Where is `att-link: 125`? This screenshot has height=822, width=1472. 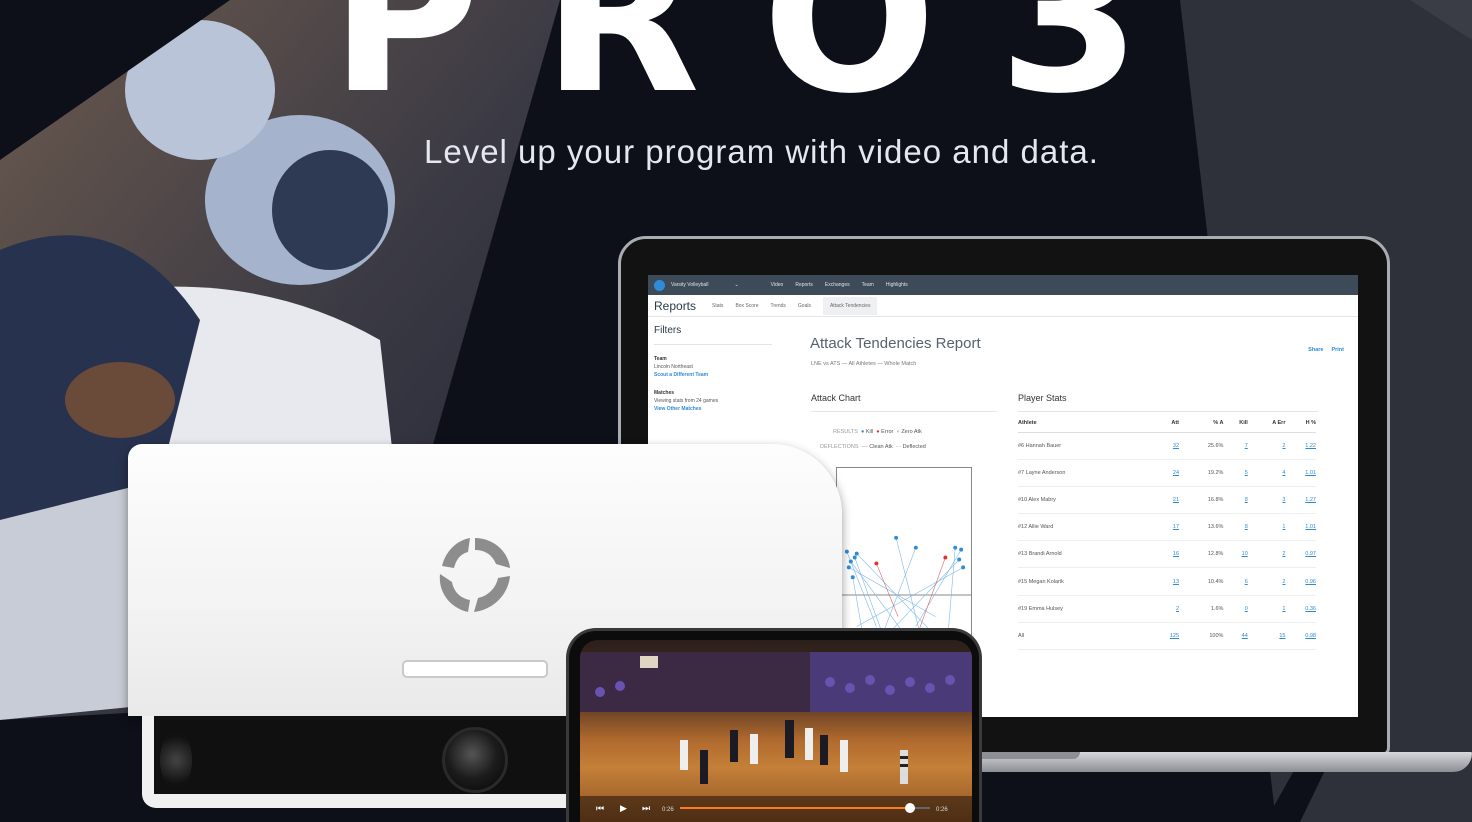 att-link: 125 is located at coordinates (1166, 636).